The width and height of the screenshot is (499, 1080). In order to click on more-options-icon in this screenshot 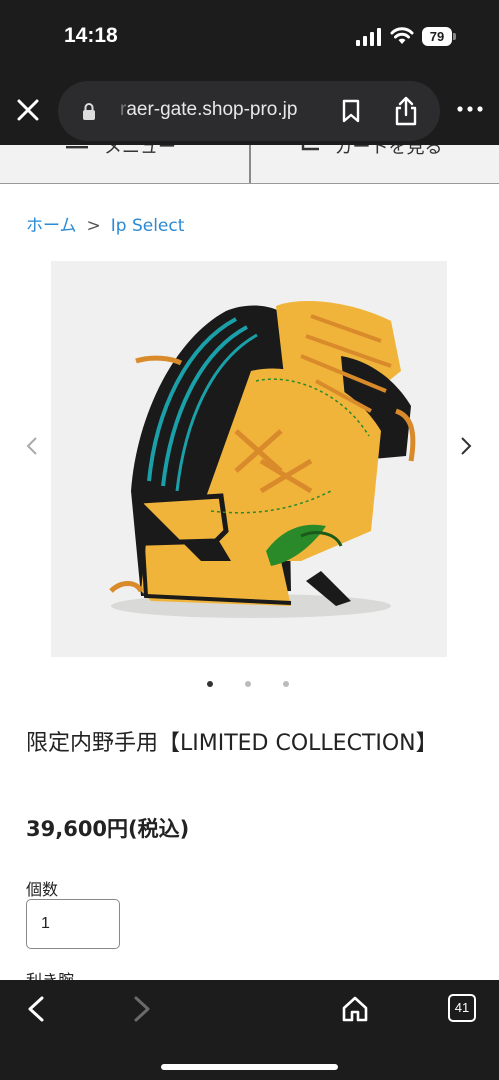, I will do `click(470, 109)`.